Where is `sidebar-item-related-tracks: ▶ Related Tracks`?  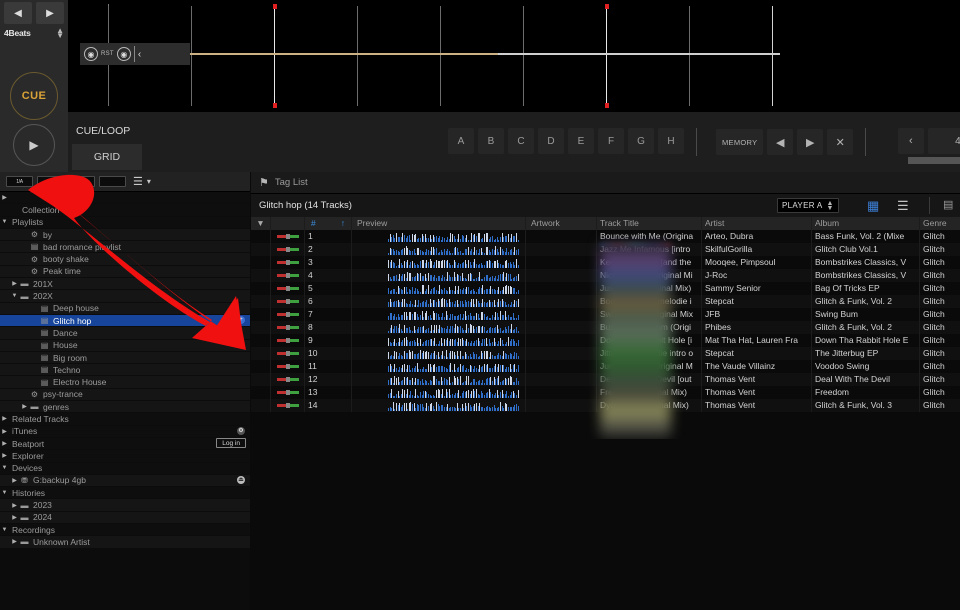
sidebar-item-related-tracks: ▶ Related Tracks is located at coordinates (125, 419).